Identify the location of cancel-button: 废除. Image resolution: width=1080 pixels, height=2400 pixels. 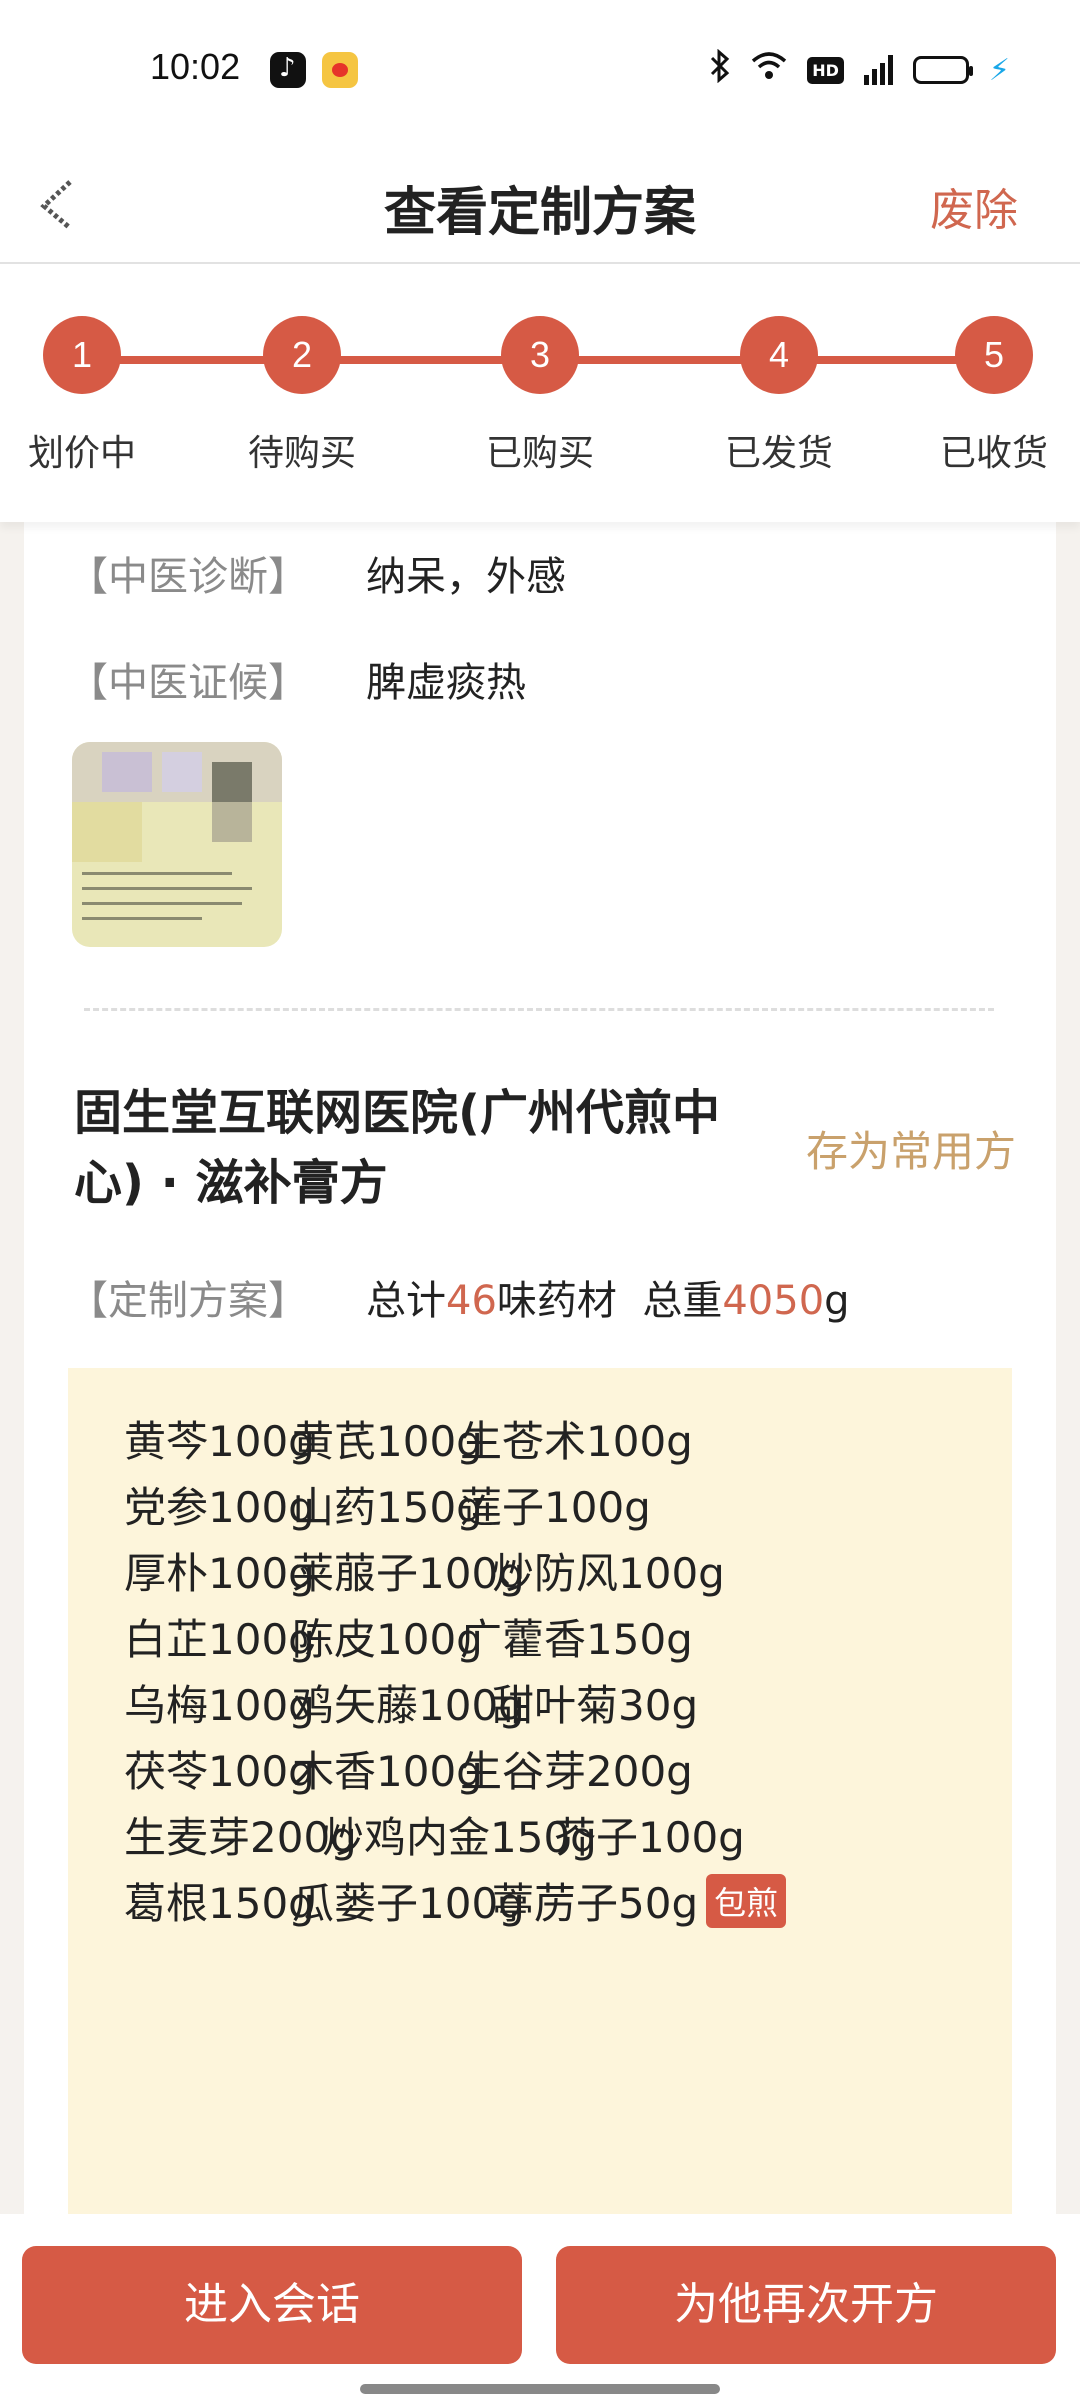
(974, 206).